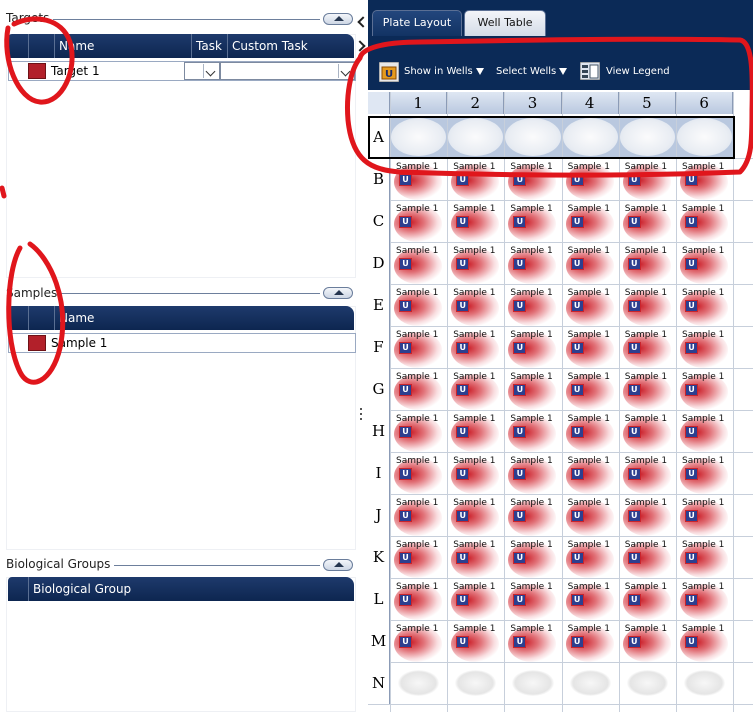 This screenshot has height=712, width=753. What do you see at coordinates (532, 515) in the screenshot?
I see `well-J3: Sample 1 U` at bounding box center [532, 515].